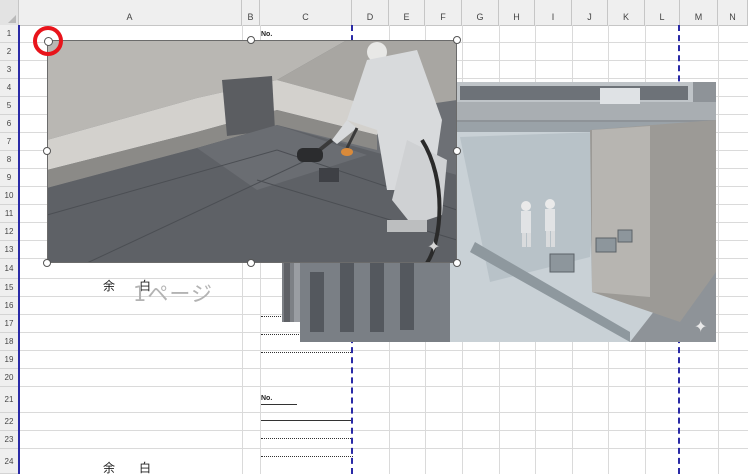  What do you see at coordinates (9, 160) in the screenshot?
I see `row-header: 8` at bounding box center [9, 160].